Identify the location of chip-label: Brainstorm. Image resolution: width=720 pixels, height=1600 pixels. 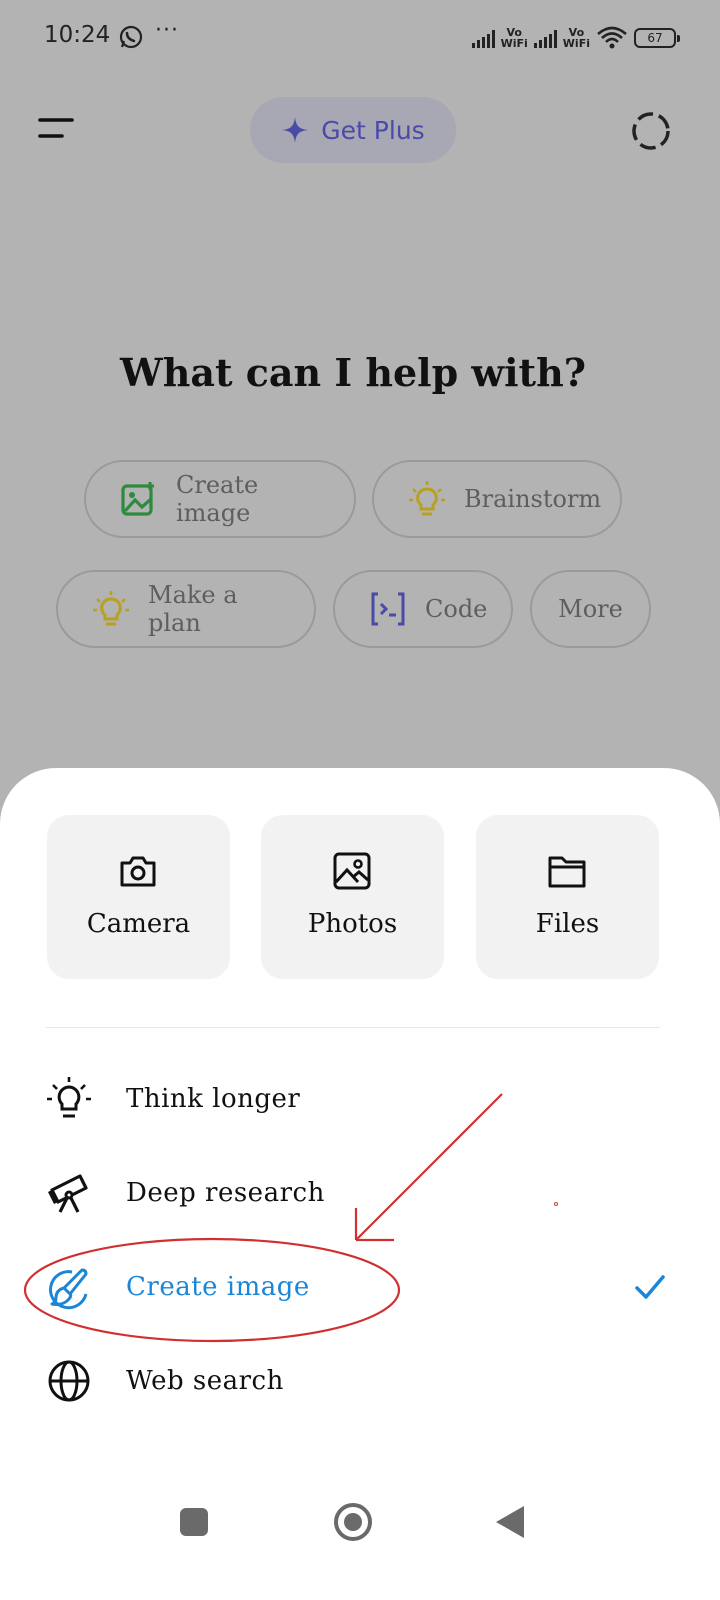
(533, 499).